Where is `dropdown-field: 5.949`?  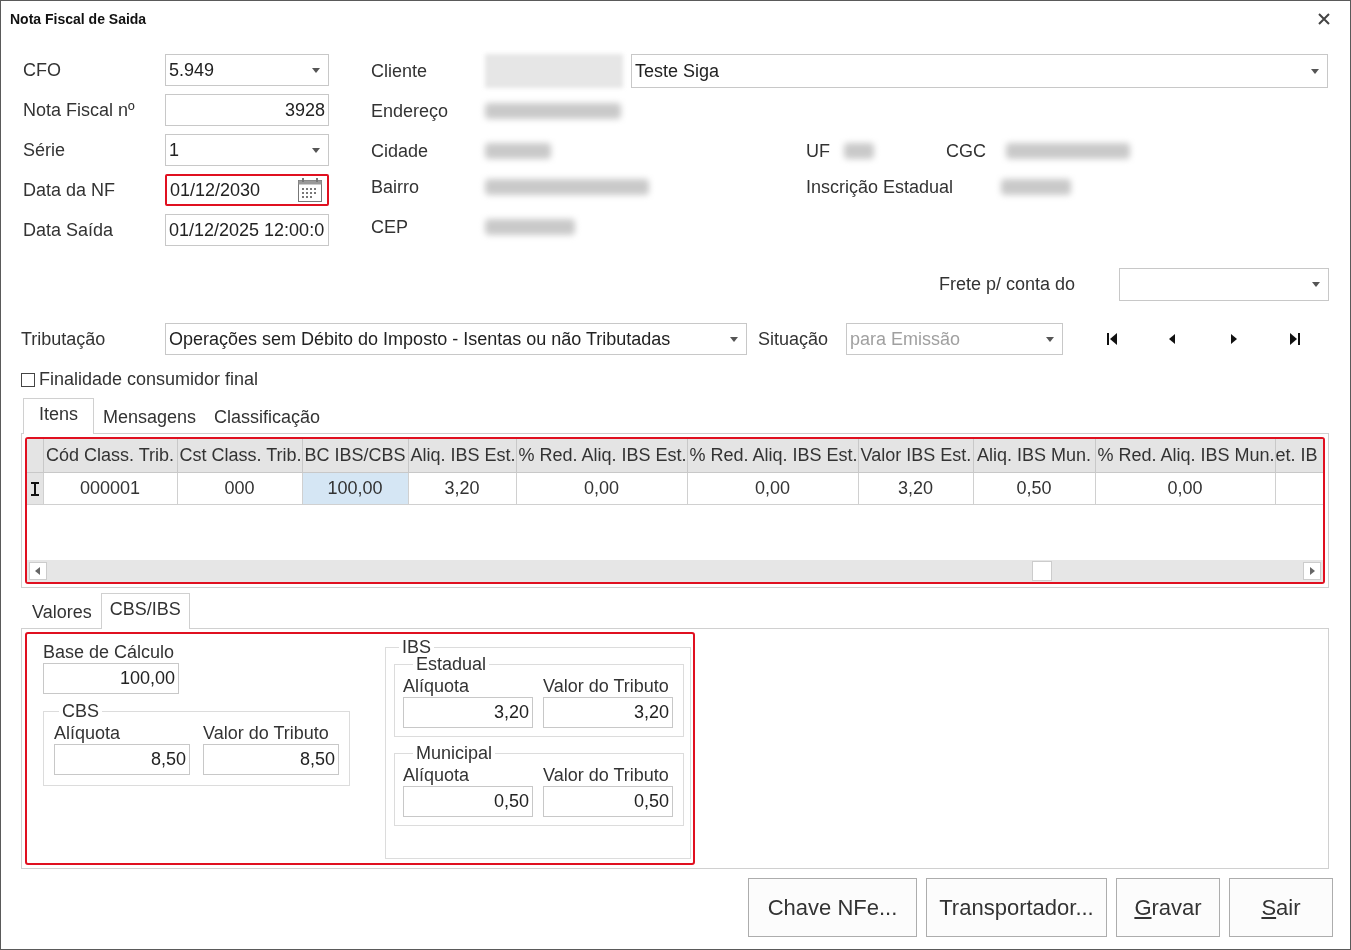 dropdown-field: 5.949 is located at coordinates (247, 70).